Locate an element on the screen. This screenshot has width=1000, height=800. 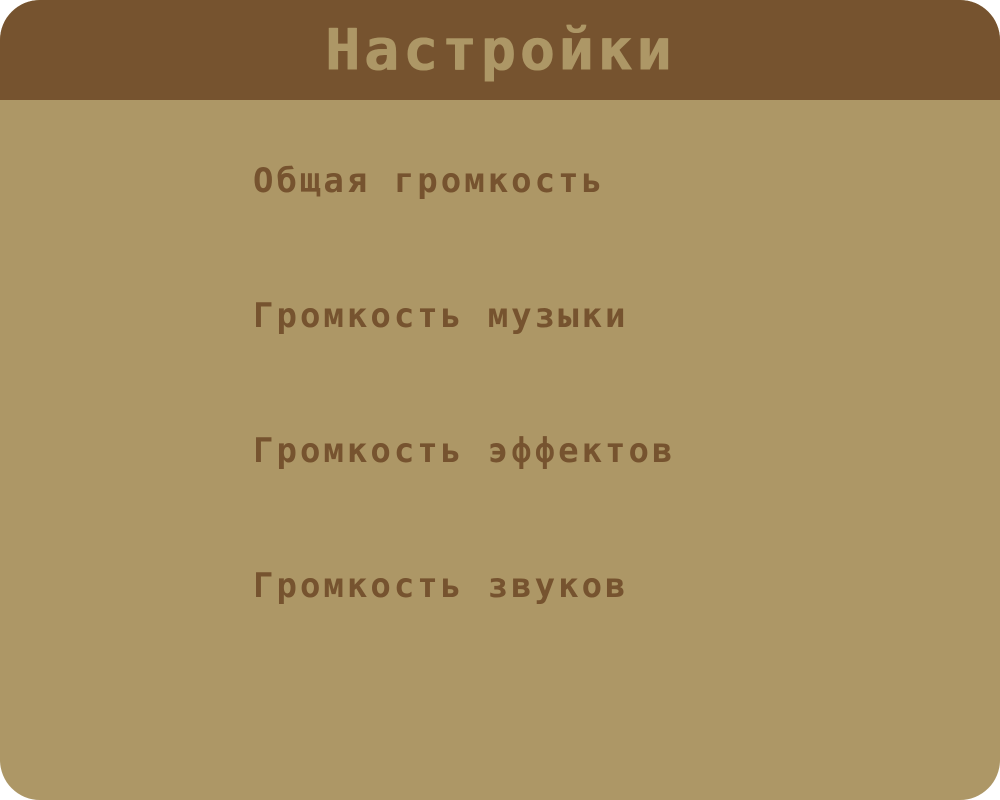
menu-item-sounds-volume: Громкость звуков is located at coordinates (553, 627).